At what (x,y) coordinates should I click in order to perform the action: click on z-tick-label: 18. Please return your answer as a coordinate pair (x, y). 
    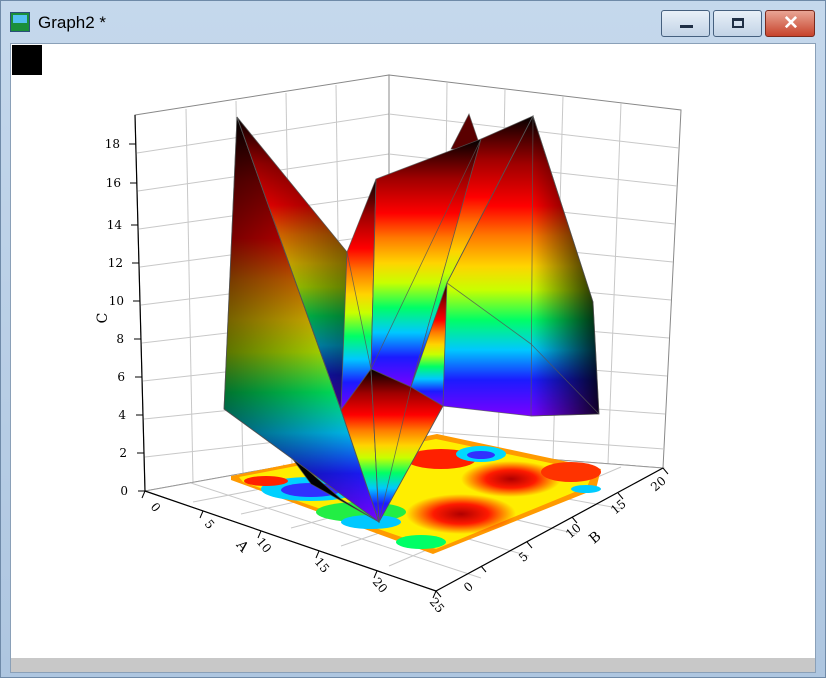
    Looking at the image, I should click on (112, 144).